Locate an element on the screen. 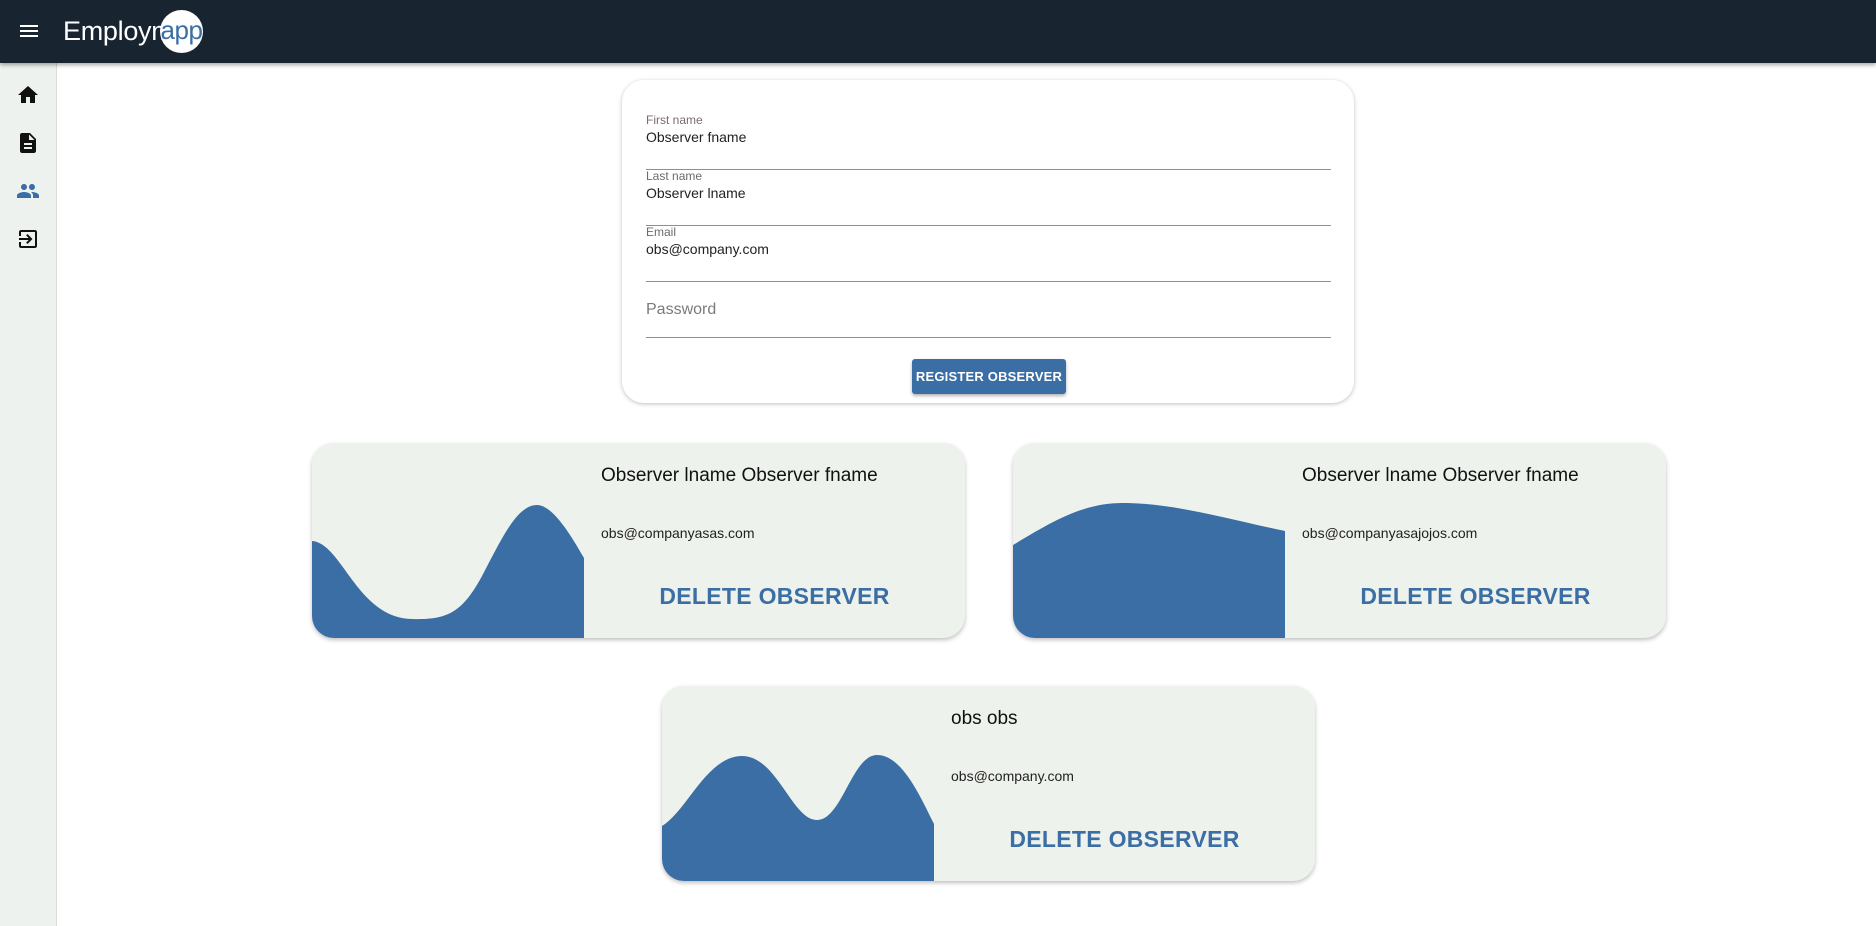 The width and height of the screenshot is (1876, 926). logo-text: Employm is located at coordinates (118, 31).